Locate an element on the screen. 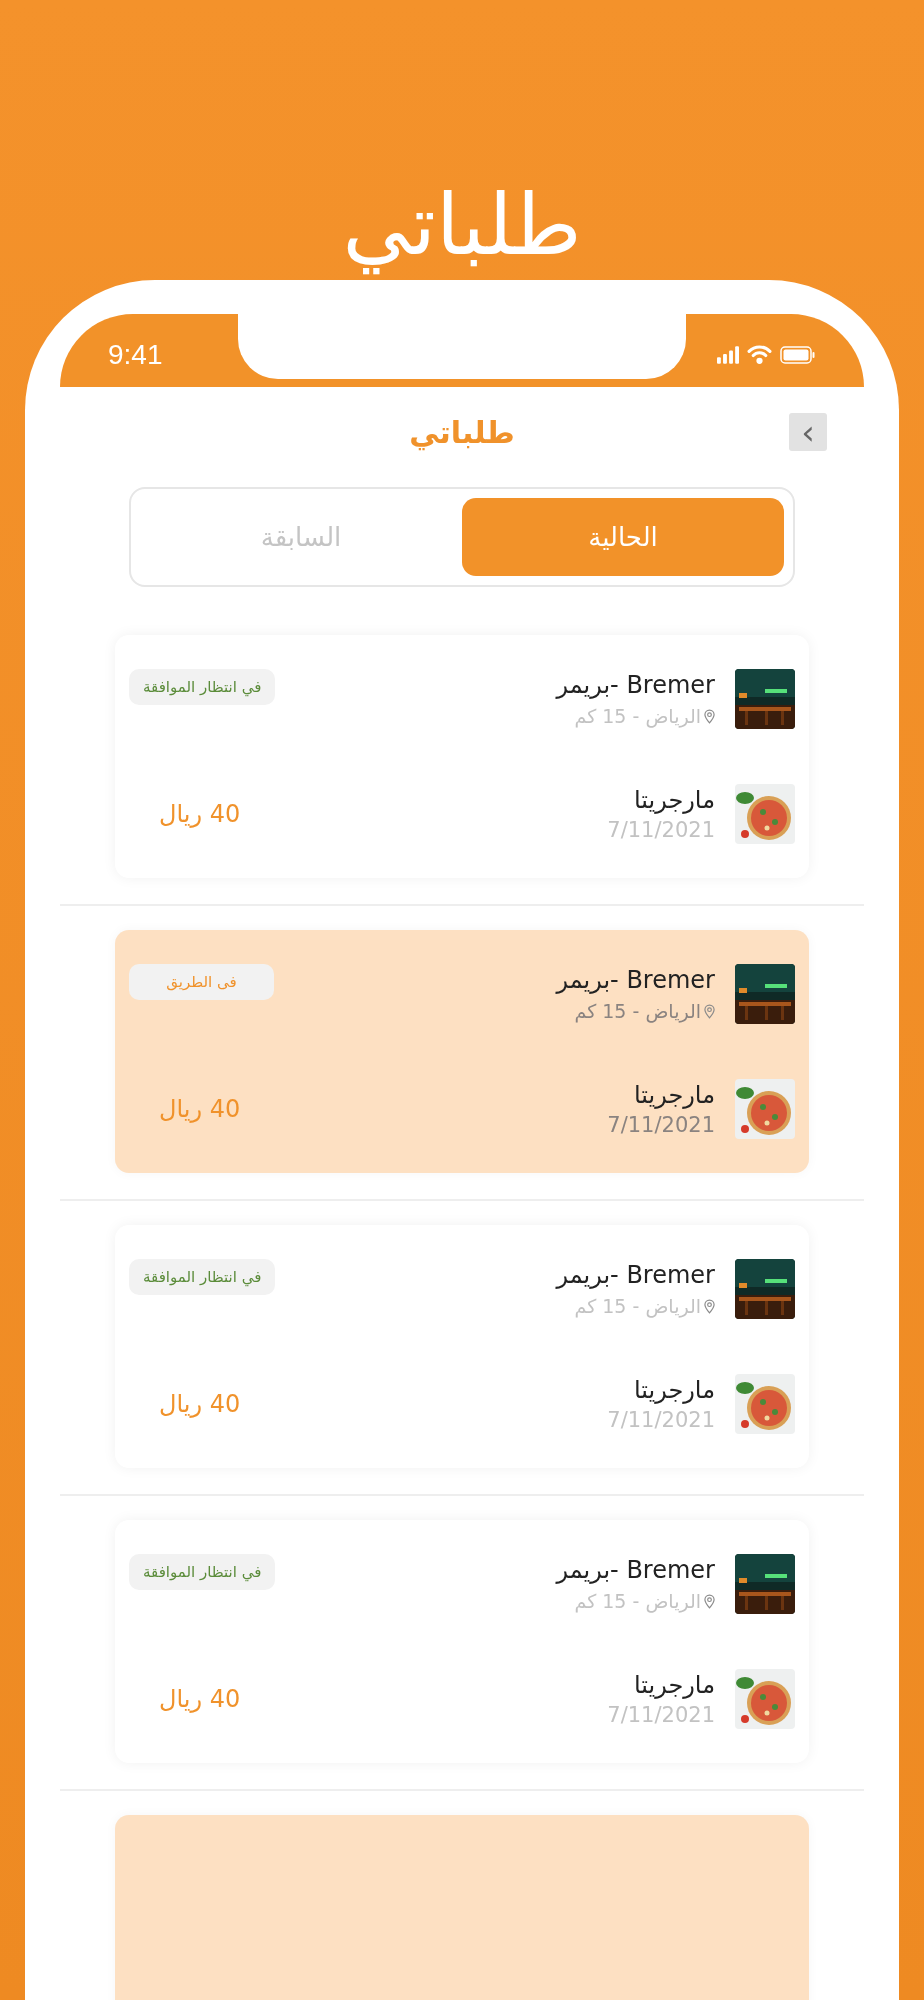 Image resolution: width=924 pixels, height=2000 pixels. banner-title: طلباتي is located at coordinates (462, 226).